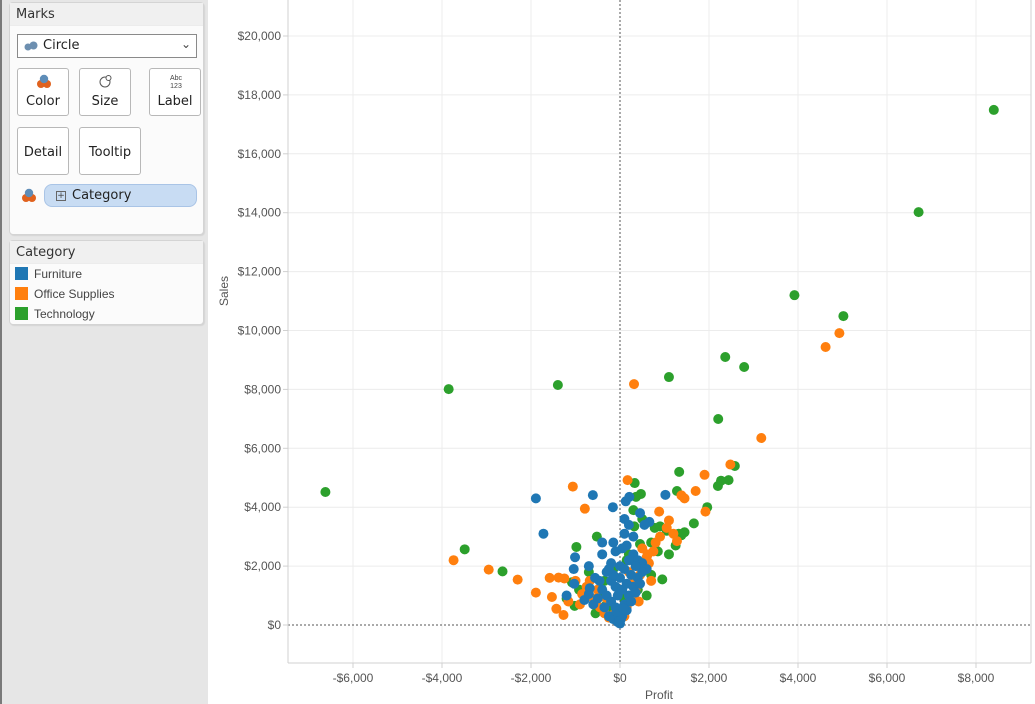 The width and height of the screenshot is (1035, 704). I want to click on x-tick-label: $4,000, so click(798, 678).